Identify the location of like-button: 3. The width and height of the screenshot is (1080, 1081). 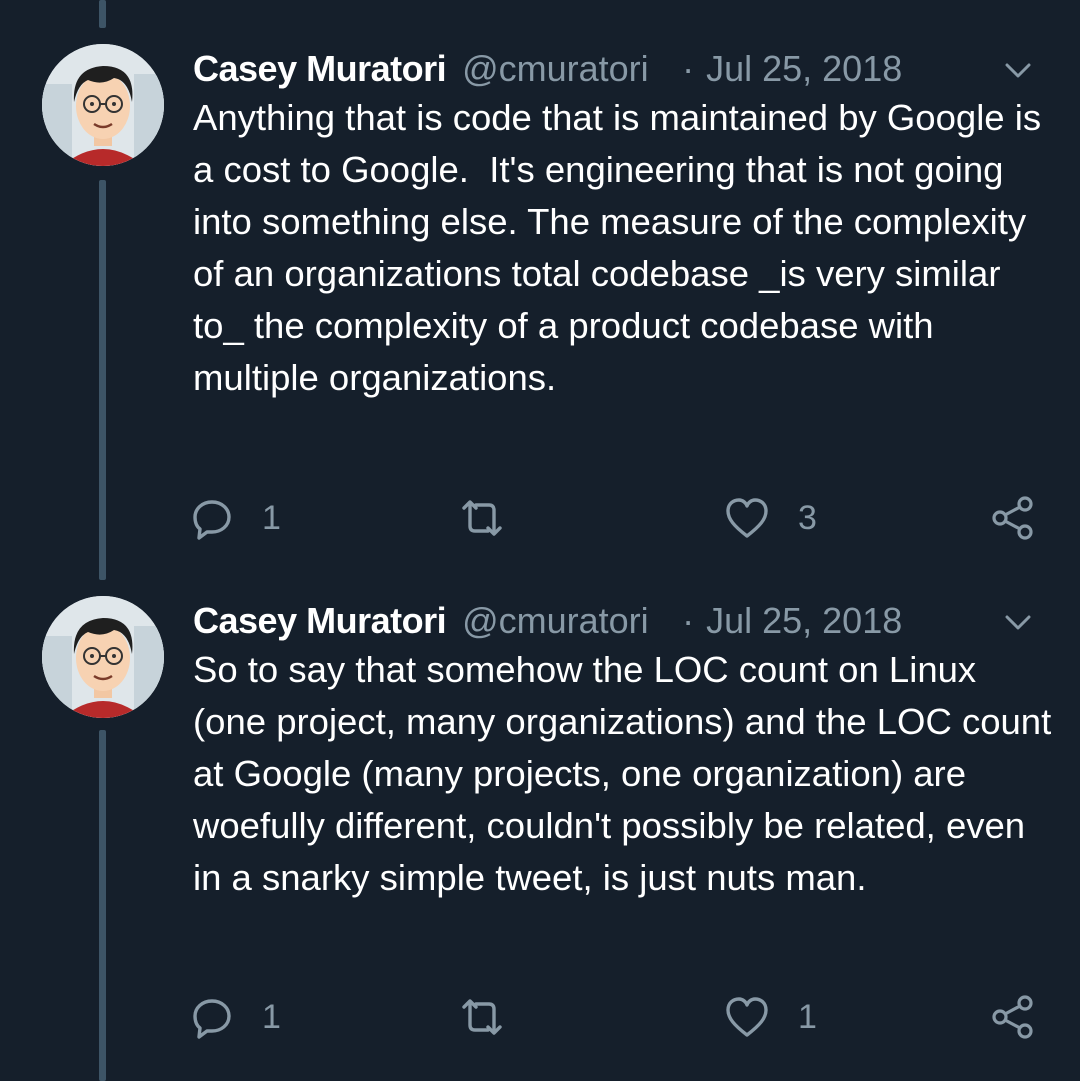
(770, 518).